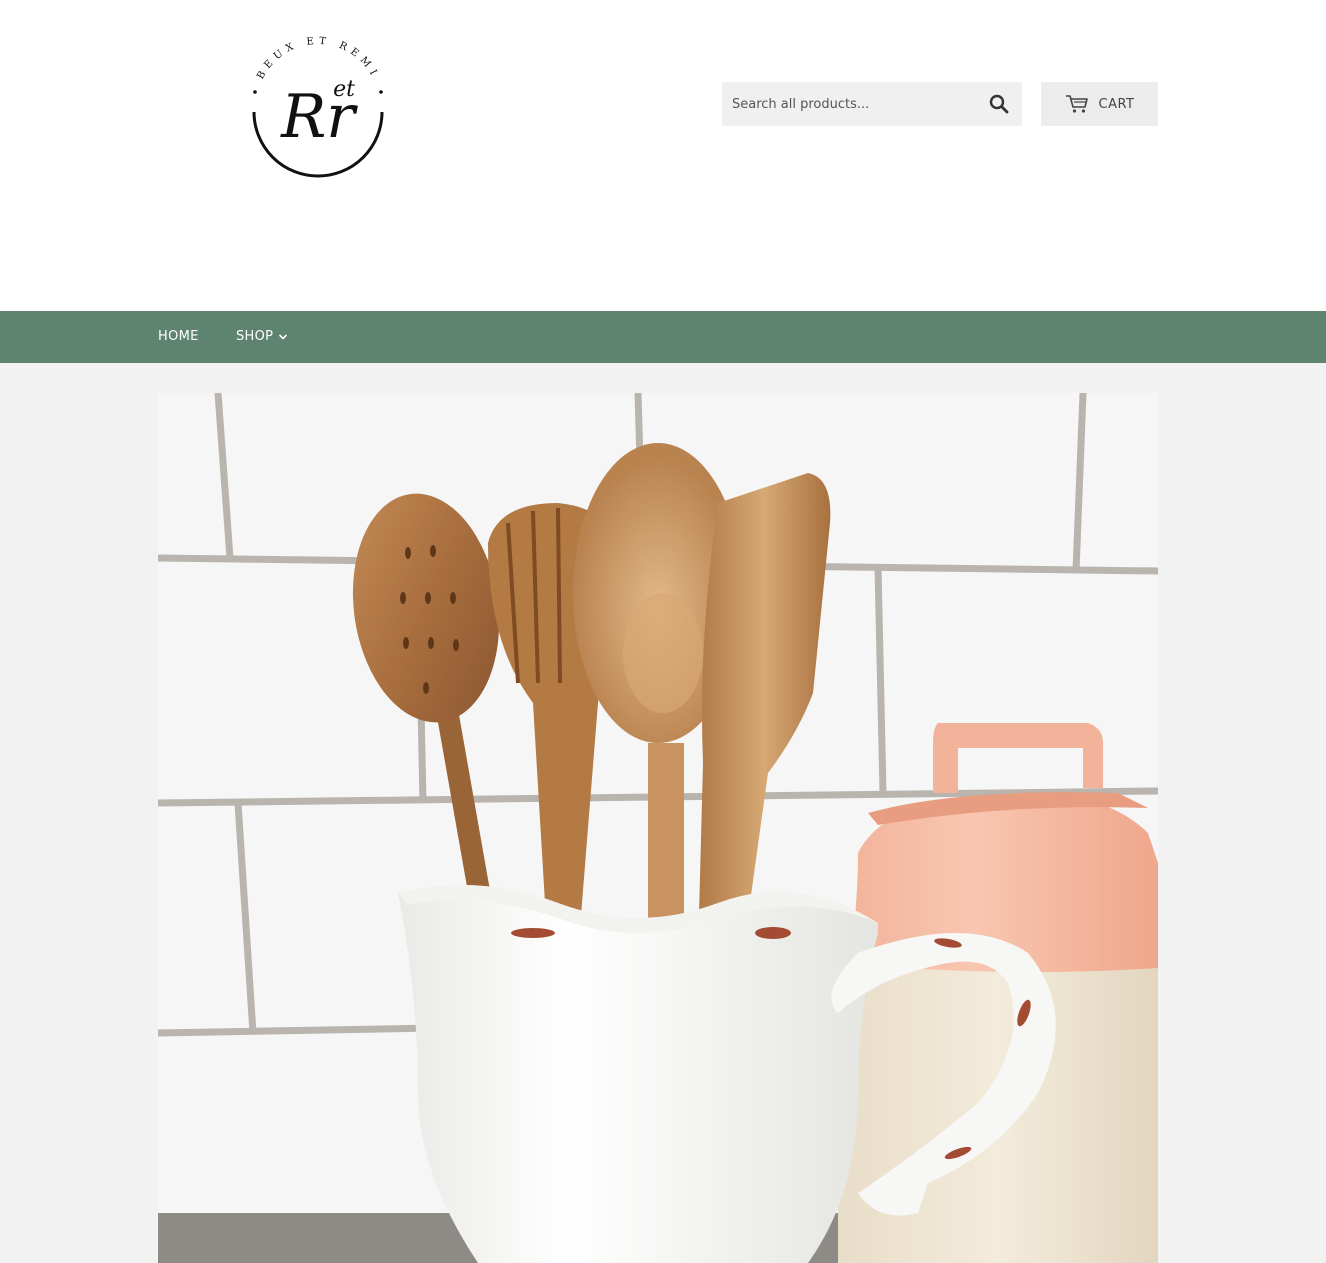 The height and width of the screenshot is (1263, 1326). I want to click on nav-item-shop-label: SHOP, so click(255, 336).